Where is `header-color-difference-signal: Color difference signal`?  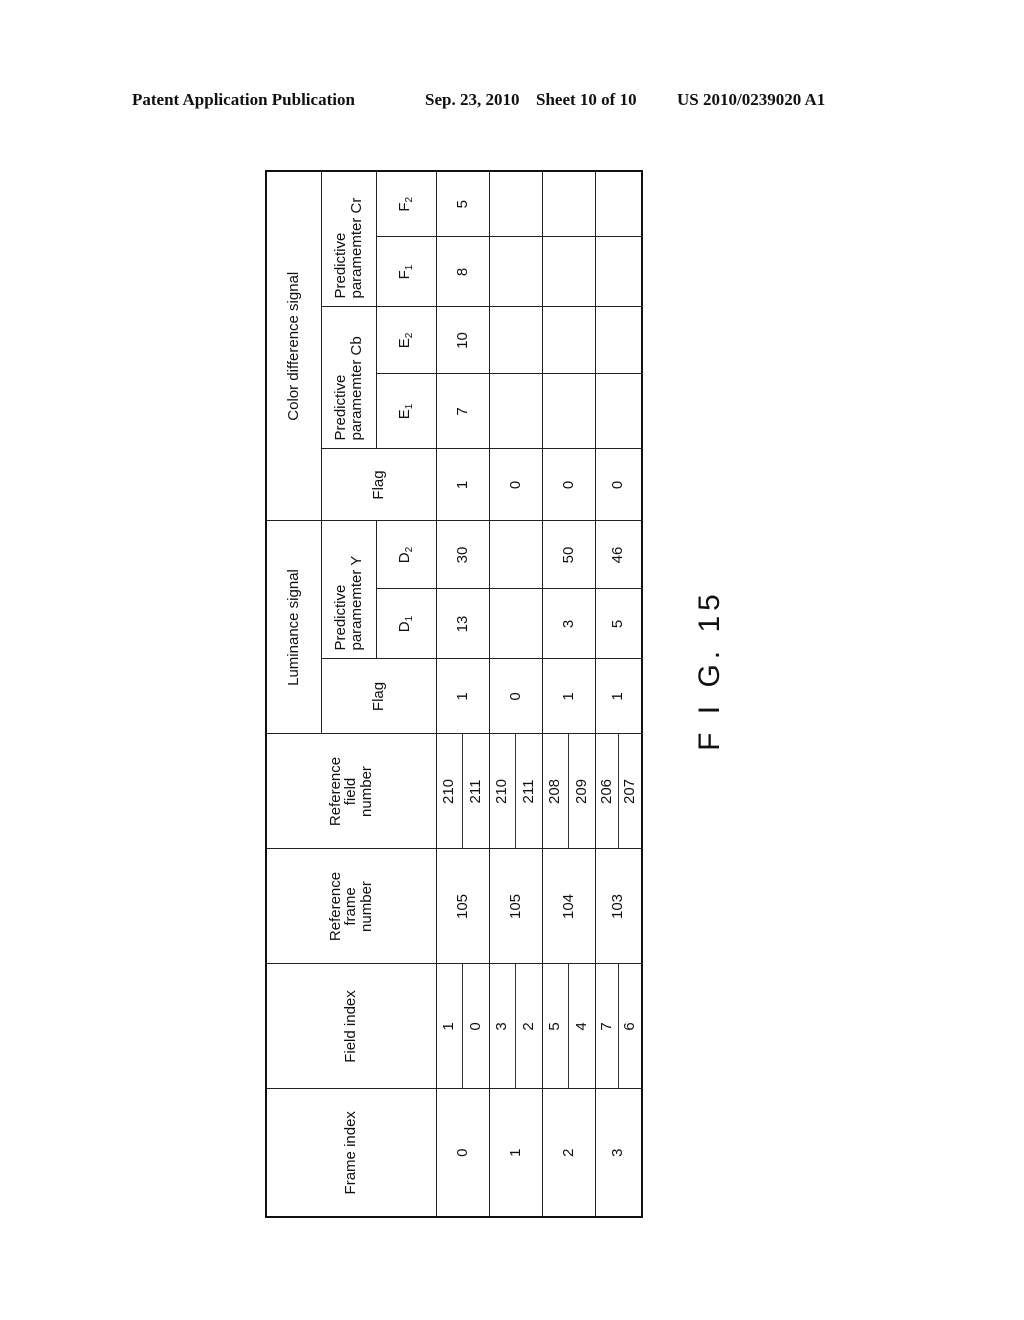
header-color-difference-signal: Color difference signal is located at coordinates (293, 345).